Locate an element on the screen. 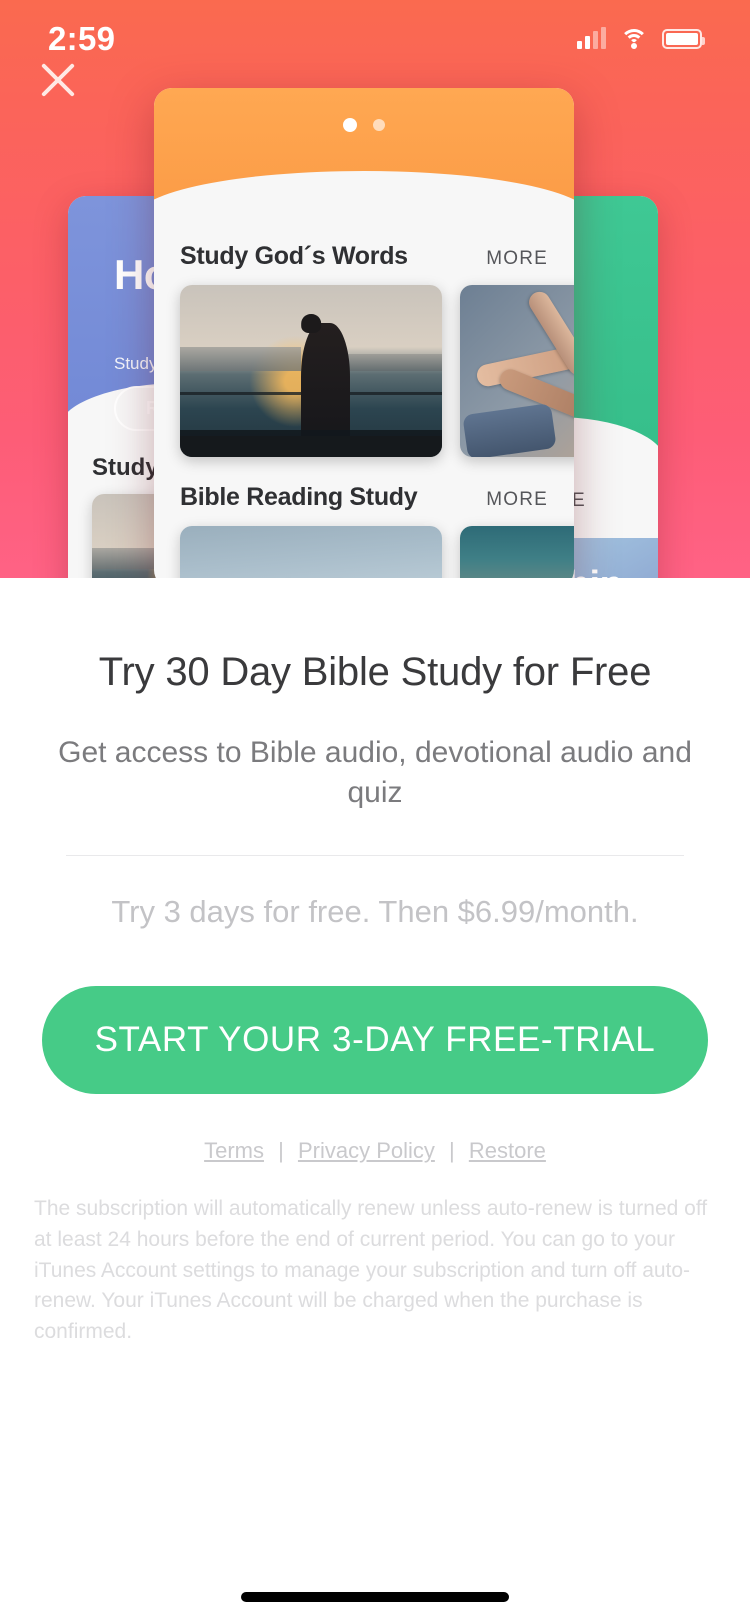 This screenshot has height=1624, width=750. cellular-signal-icon is located at coordinates (591, 38).